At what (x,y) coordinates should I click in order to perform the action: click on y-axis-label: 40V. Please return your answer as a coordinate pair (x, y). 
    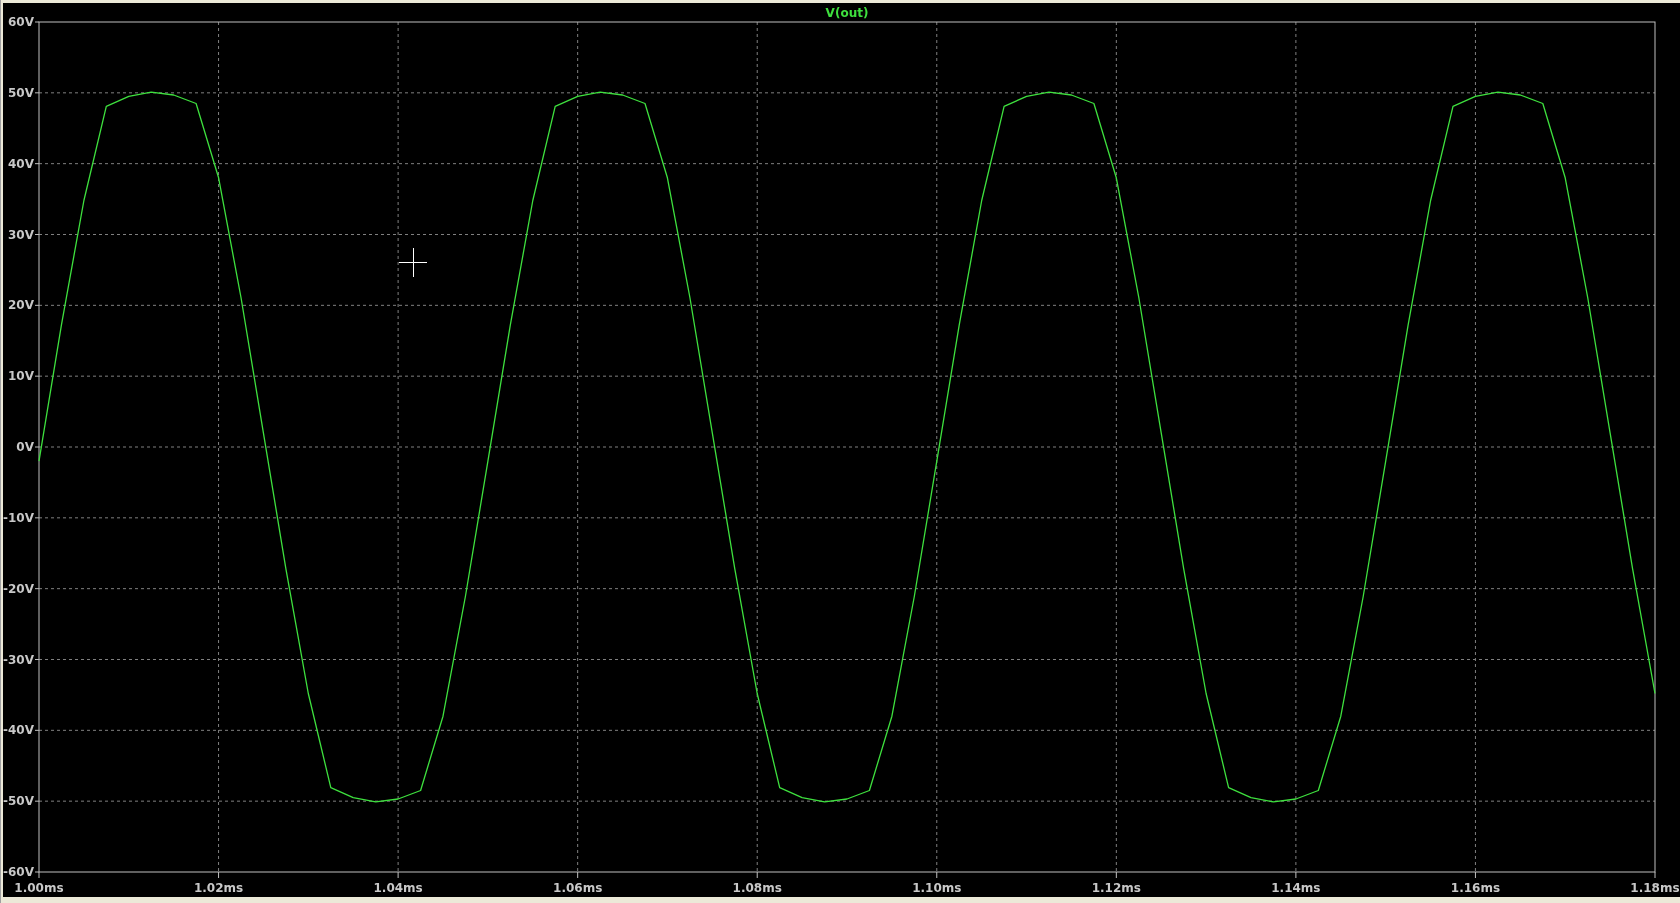
    Looking at the image, I should click on (21, 163).